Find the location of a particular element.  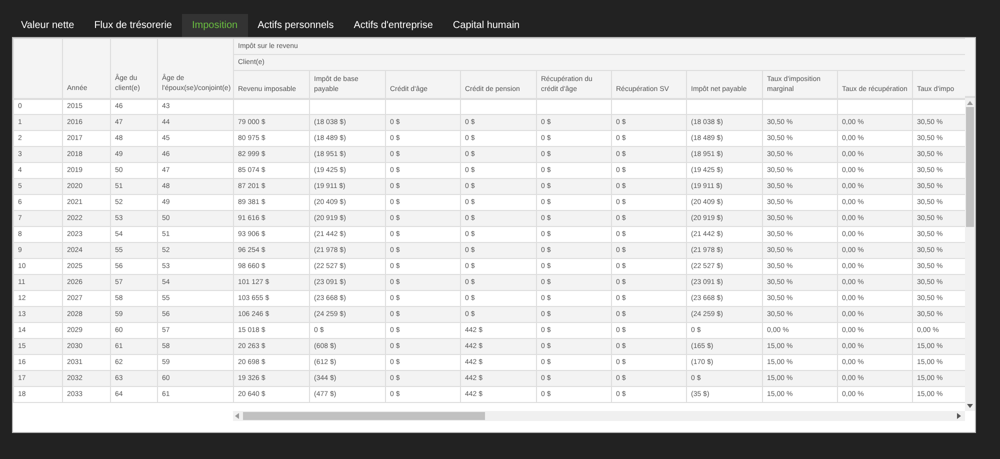

horizontal-scrollbar is located at coordinates (599, 416).